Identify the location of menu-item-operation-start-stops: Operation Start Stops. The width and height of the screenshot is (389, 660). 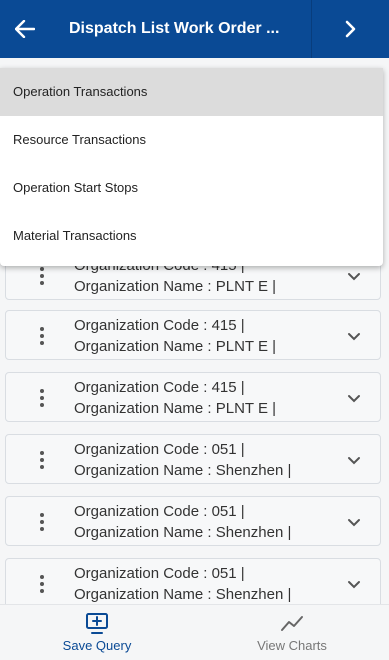
(191, 188).